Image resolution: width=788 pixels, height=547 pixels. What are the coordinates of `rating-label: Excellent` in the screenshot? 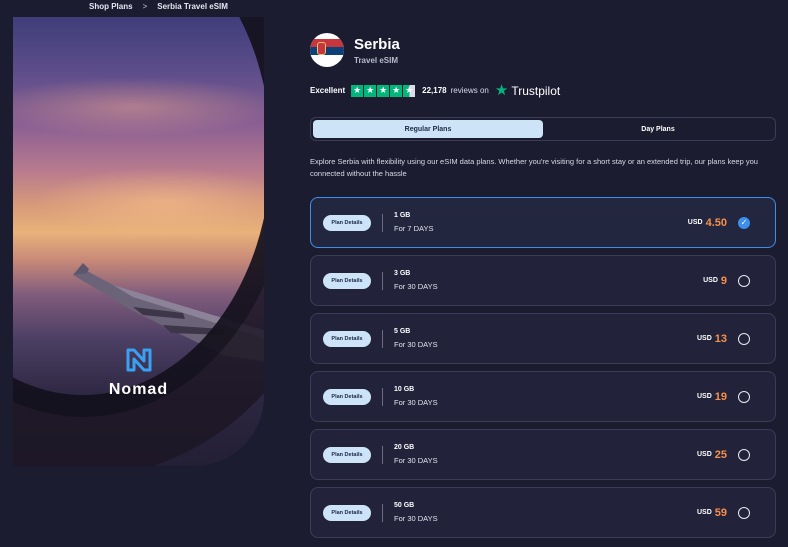 It's located at (328, 90).